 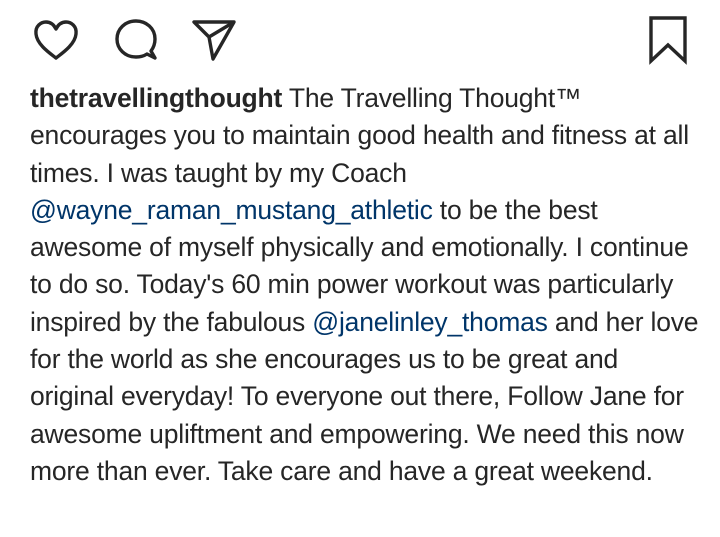 I want to click on comment-button, so click(x=136, y=40).